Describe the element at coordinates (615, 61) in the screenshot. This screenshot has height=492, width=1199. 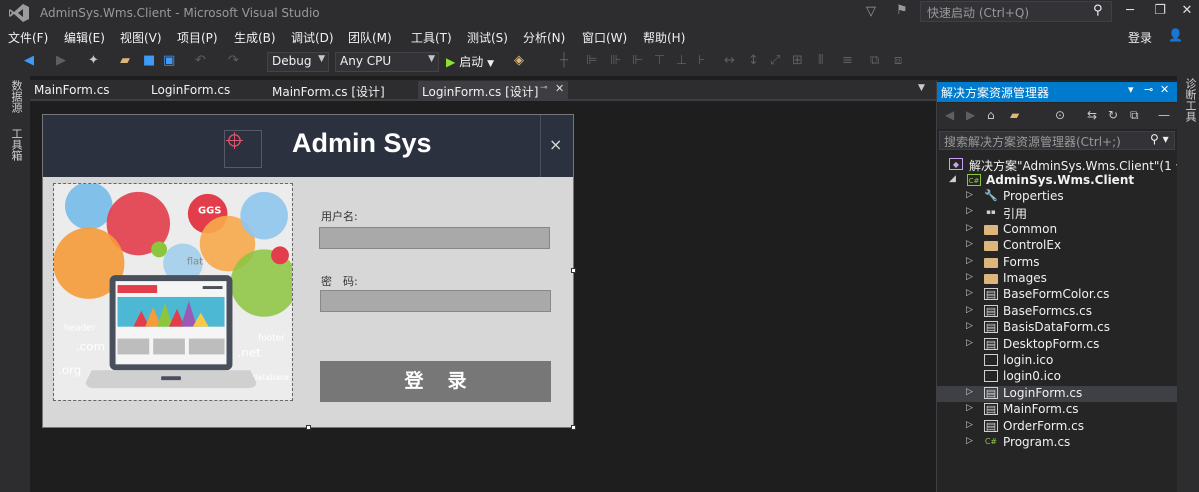
I see `align-centers-icon: ⊪` at that location.